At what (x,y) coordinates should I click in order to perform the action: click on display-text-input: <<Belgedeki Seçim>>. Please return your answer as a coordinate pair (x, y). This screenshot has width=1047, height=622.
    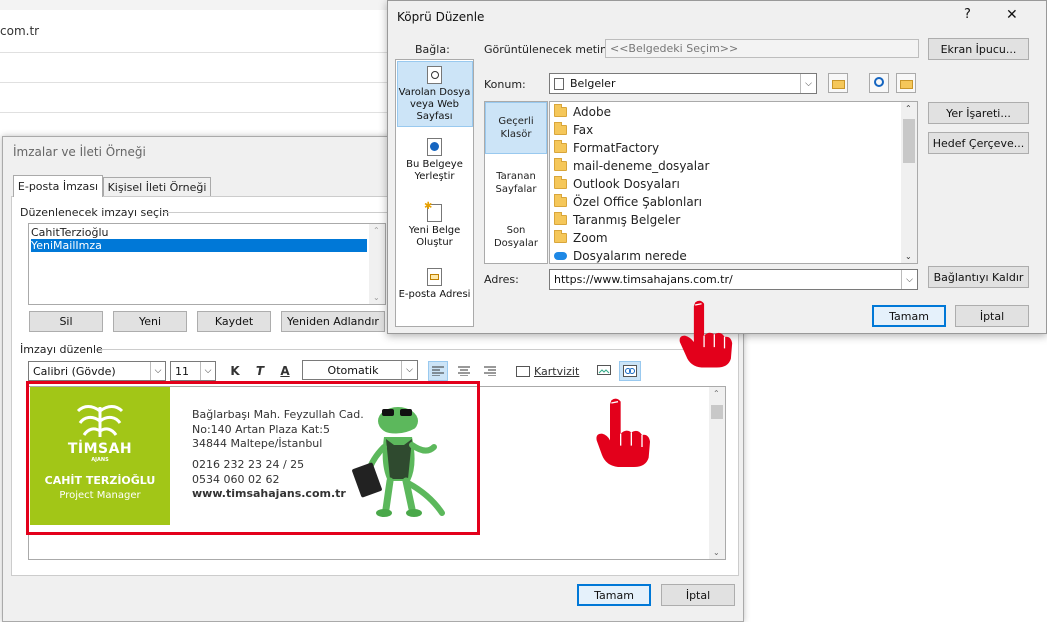
    Looking at the image, I should click on (762, 48).